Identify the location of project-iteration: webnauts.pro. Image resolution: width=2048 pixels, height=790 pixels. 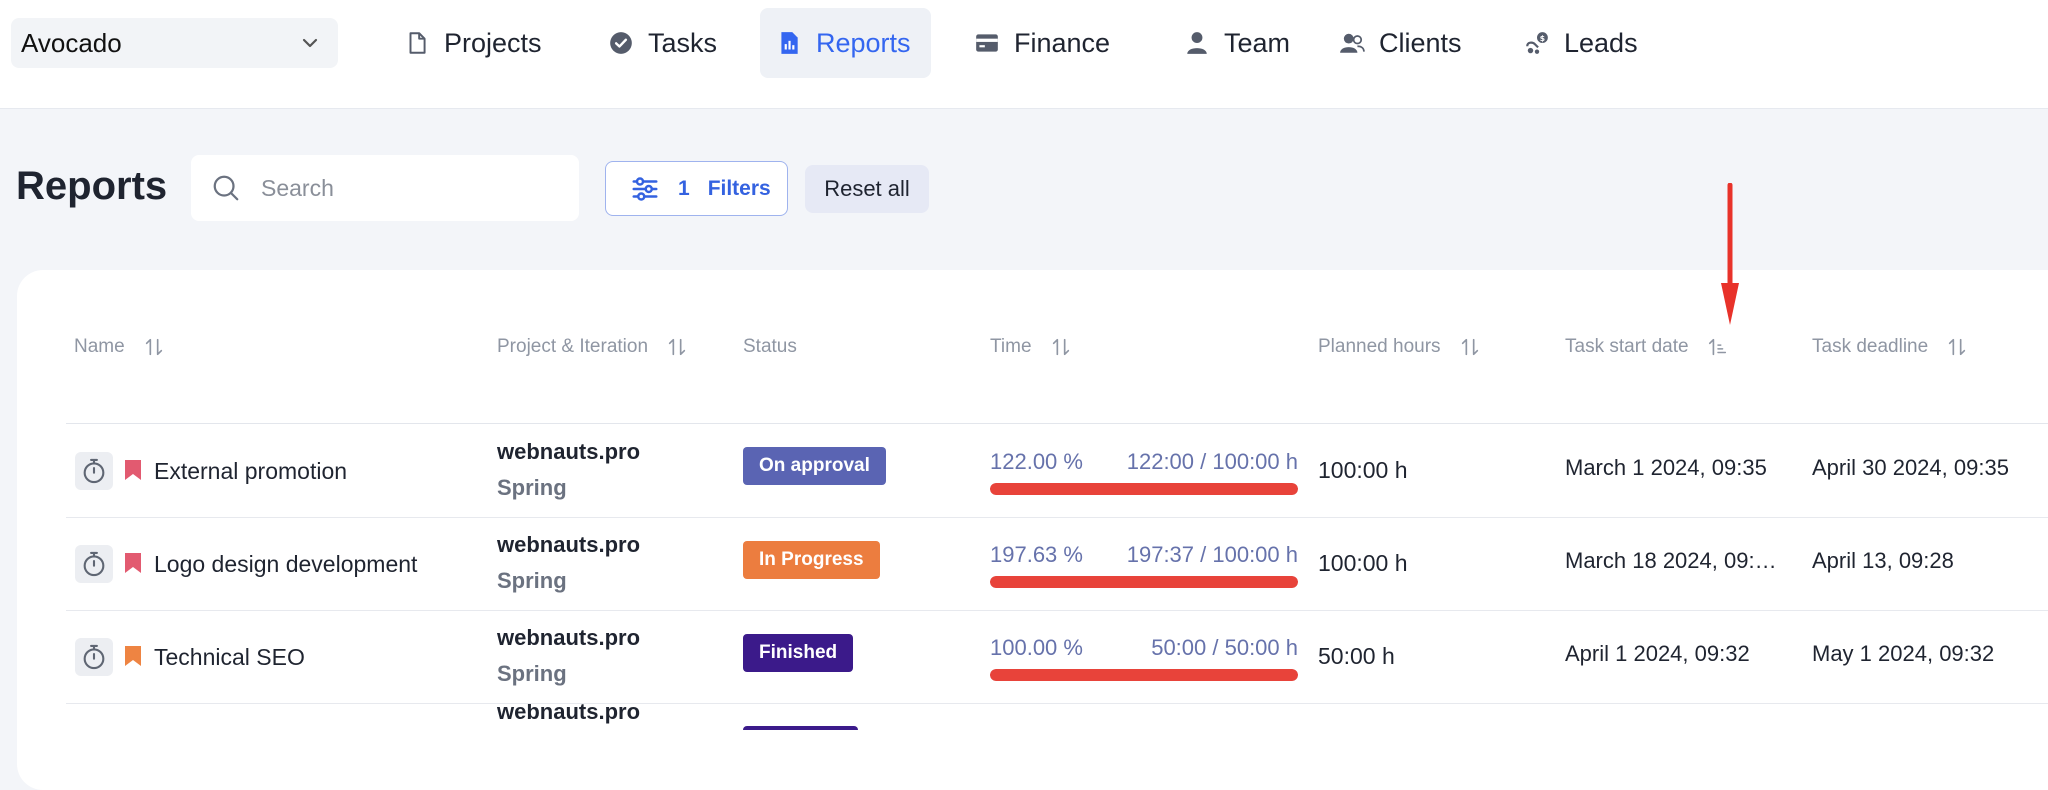
(568, 717).